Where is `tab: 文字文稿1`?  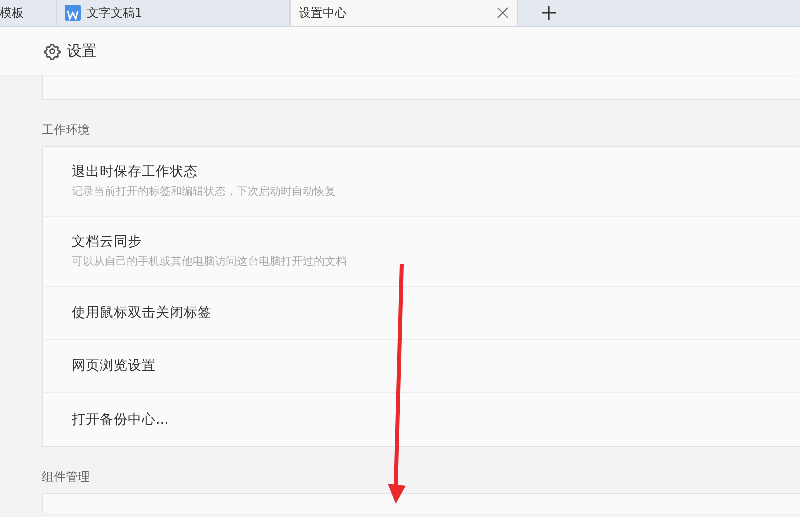 tab: 文字文稿1 is located at coordinates (173, 13).